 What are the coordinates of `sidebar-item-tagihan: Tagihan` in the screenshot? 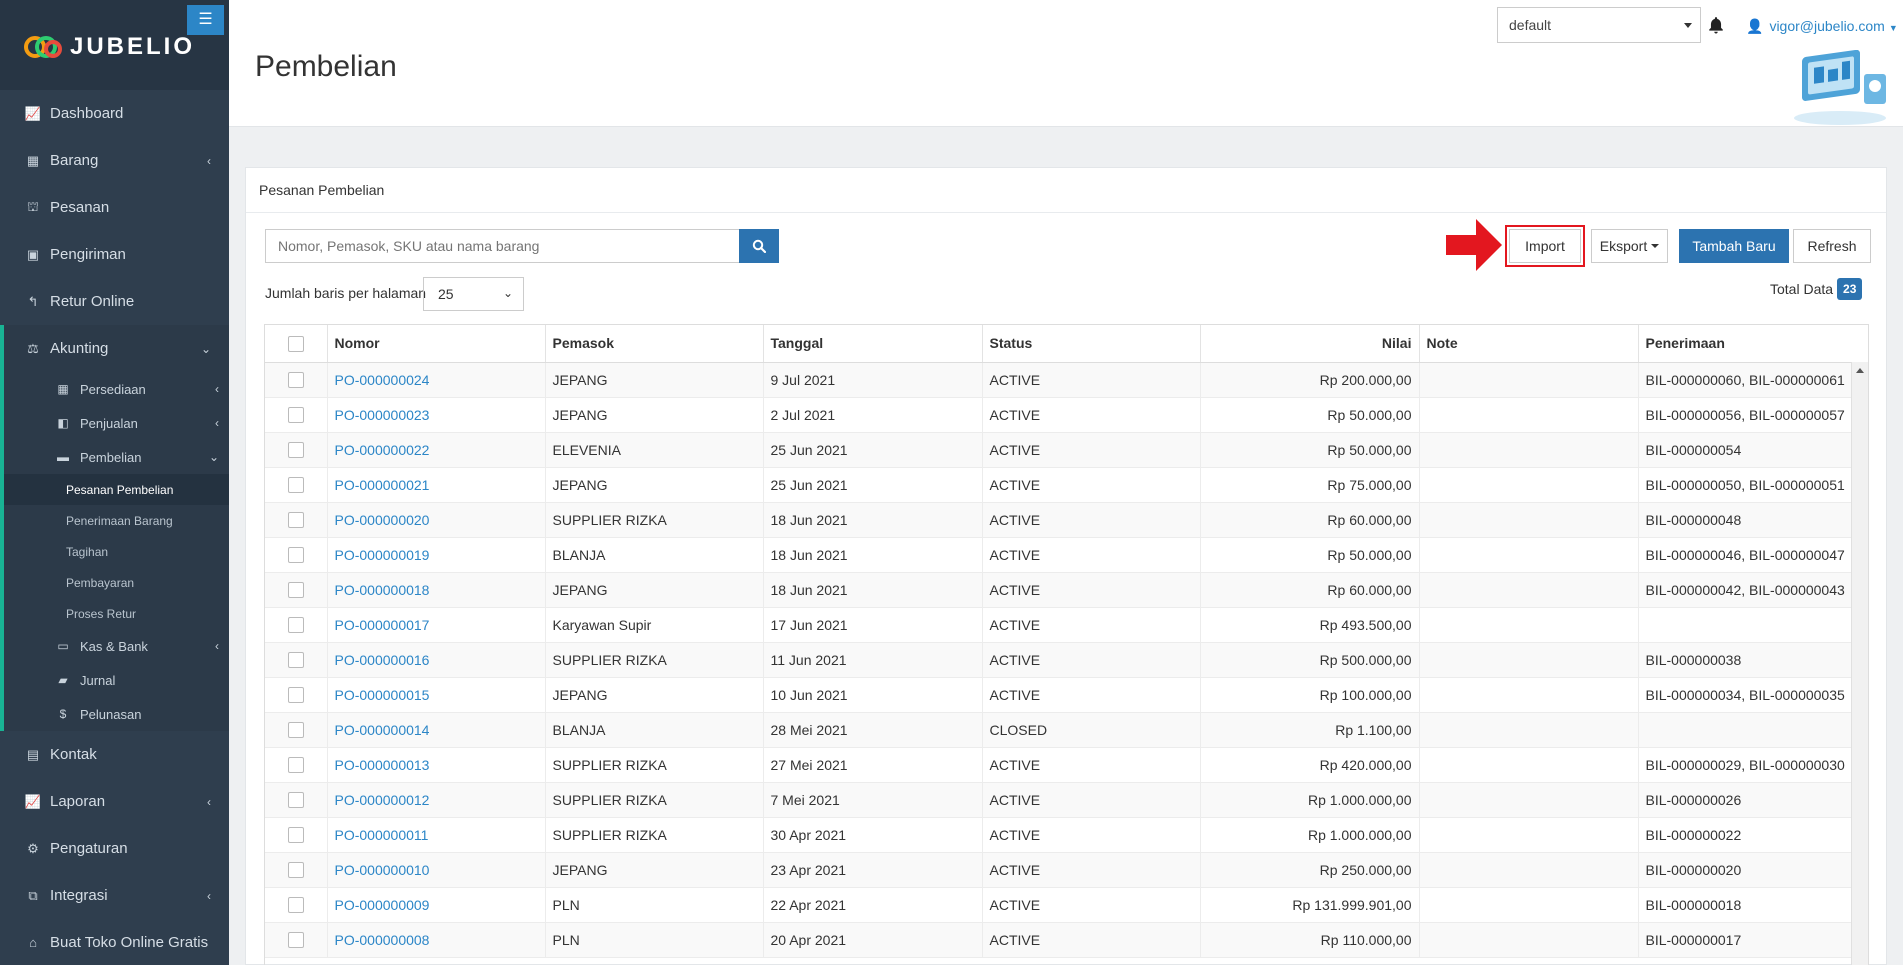 It's located at (116, 551).